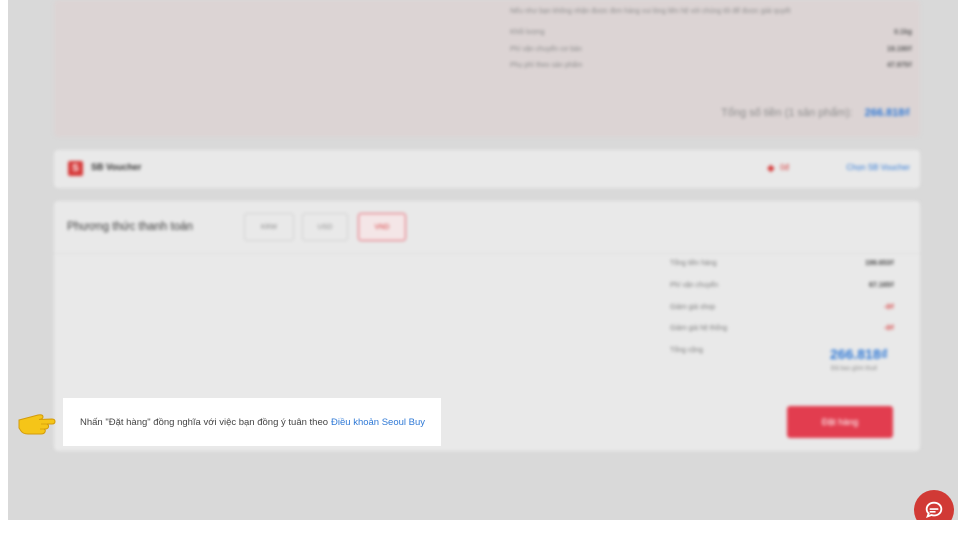 The width and height of the screenshot is (958, 537). What do you see at coordinates (784, 167) in the screenshot?
I see `voucher-amount: 0đ` at bounding box center [784, 167].